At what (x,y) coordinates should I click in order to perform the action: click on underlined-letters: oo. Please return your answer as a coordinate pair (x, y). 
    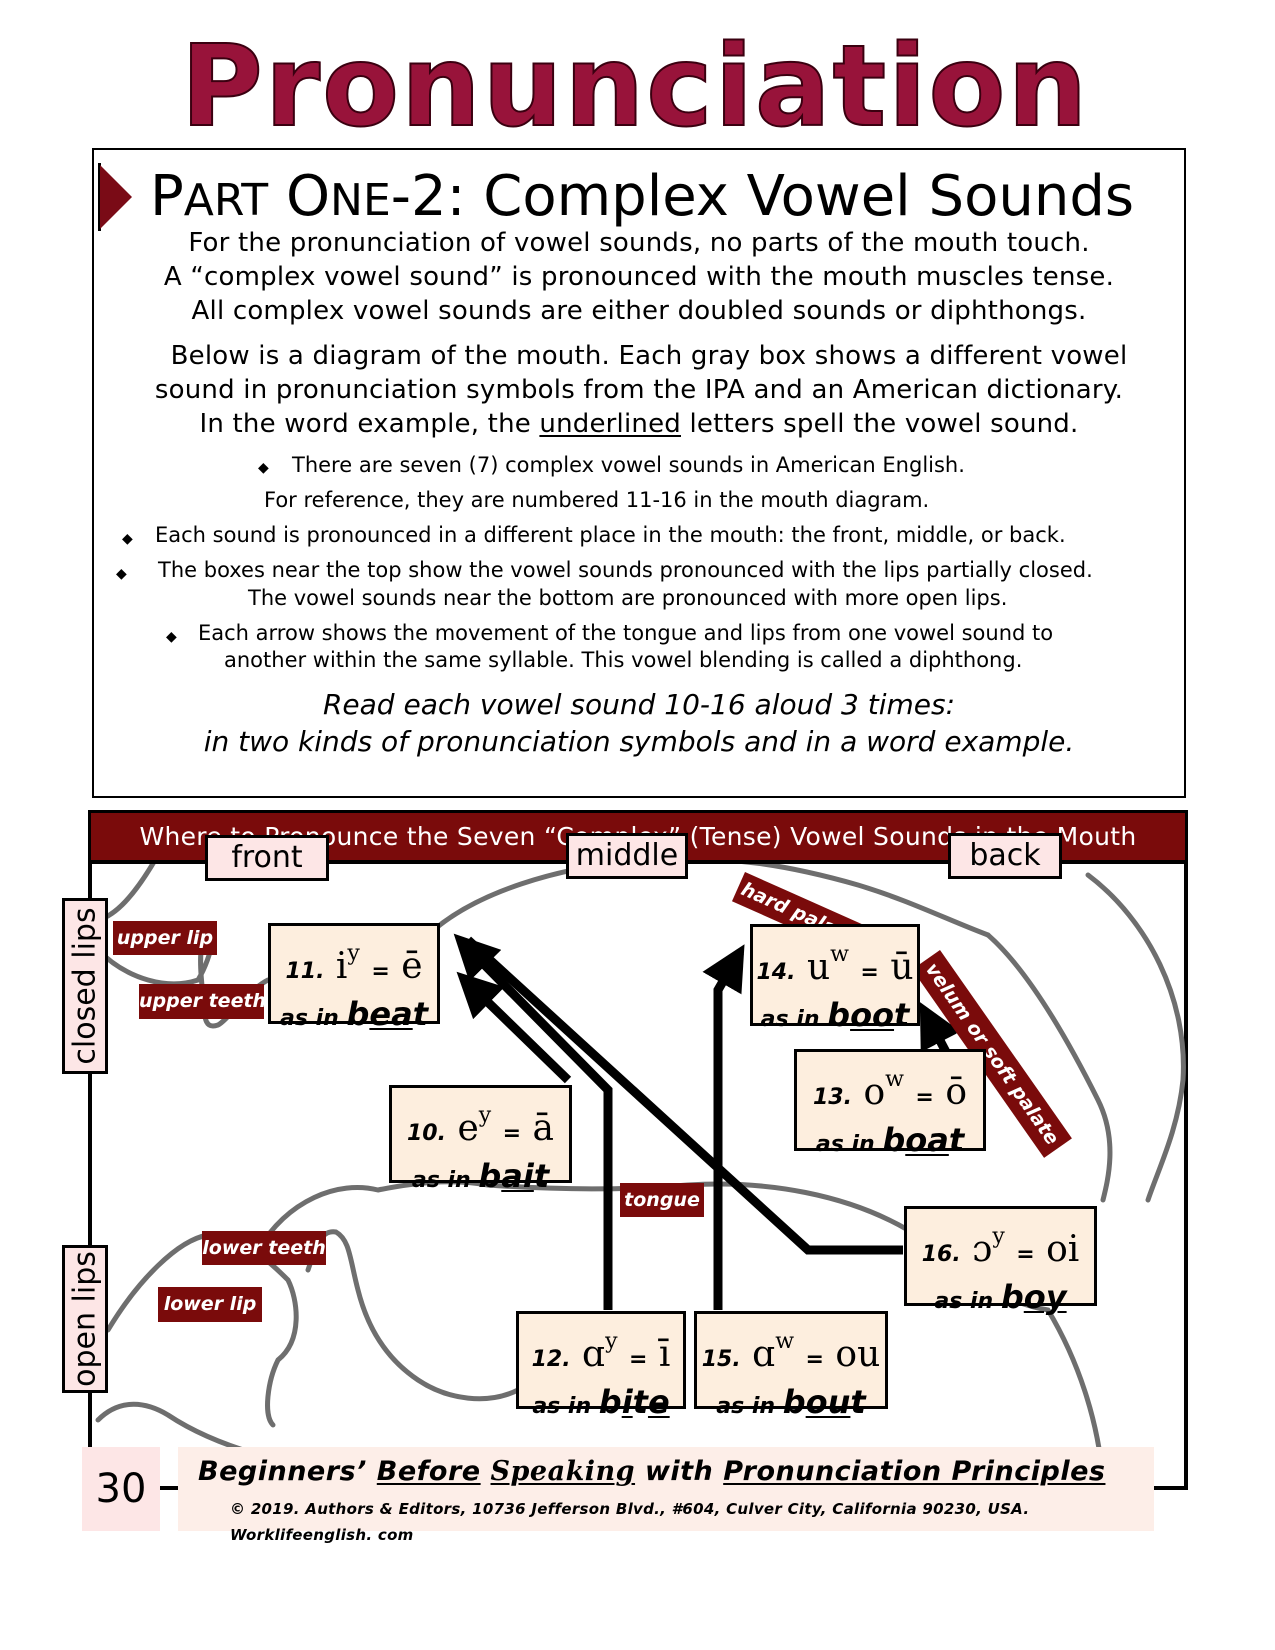
    Looking at the image, I should click on (872, 1015).